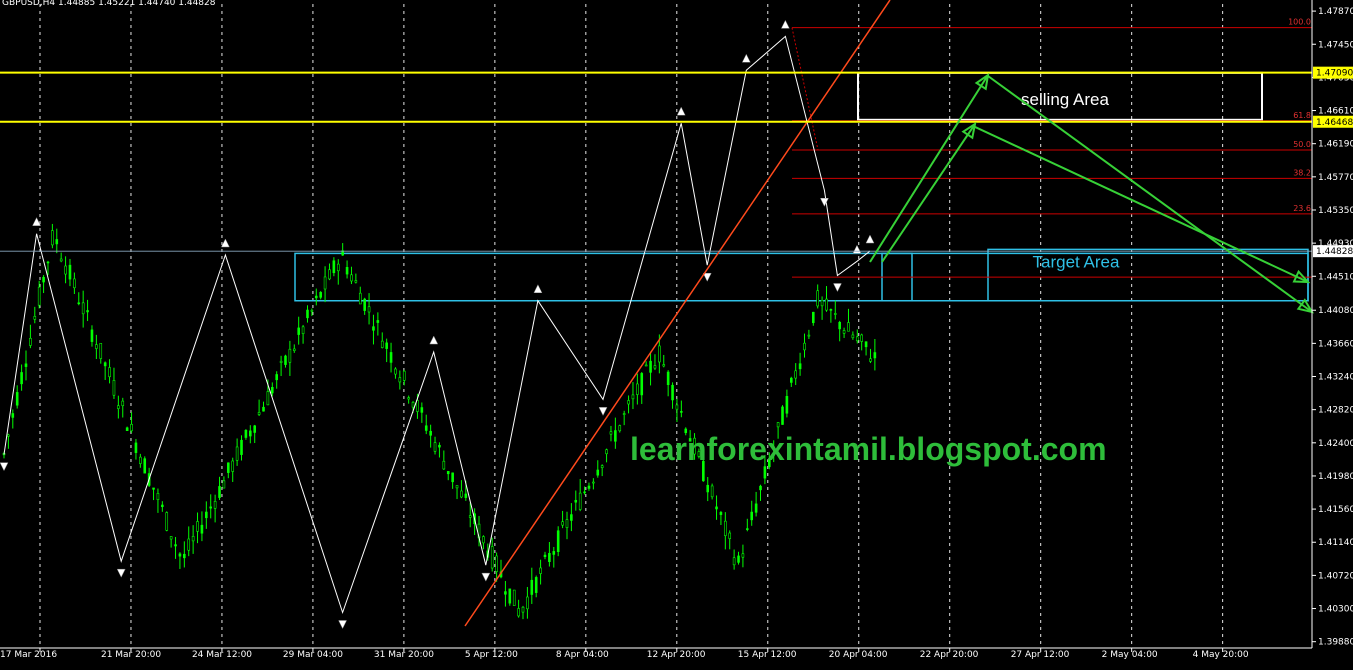  I want to click on time-tick-label: 21 Mar 20:00, so click(131, 655).